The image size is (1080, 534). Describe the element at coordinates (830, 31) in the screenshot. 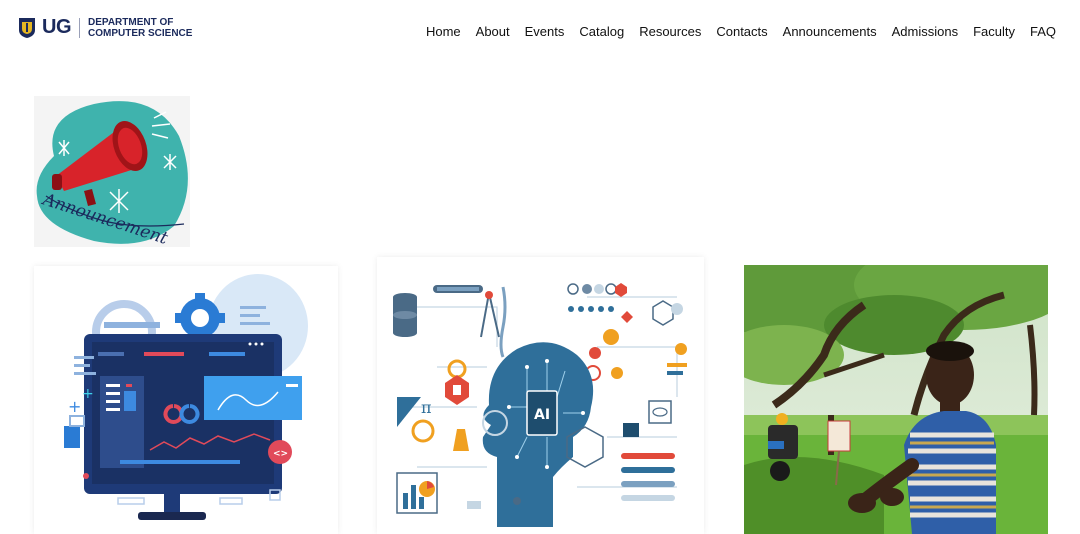

I see `nav-announcements: Announcements` at that location.